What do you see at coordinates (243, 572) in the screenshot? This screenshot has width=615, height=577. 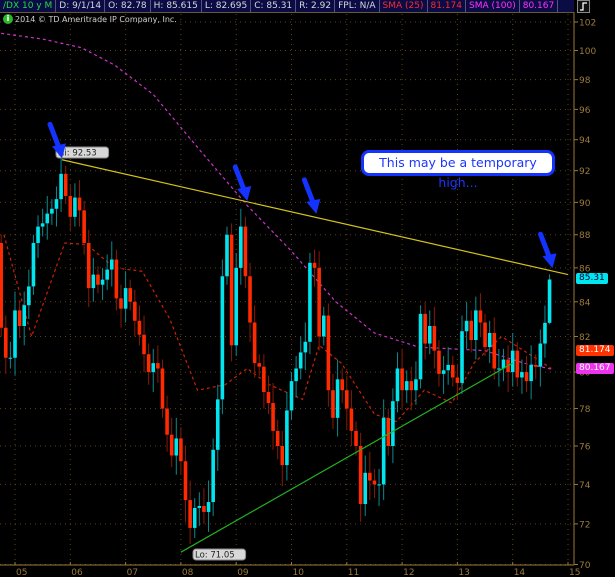 I see `x-tick-label: 09` at bounding box center [243, 572].